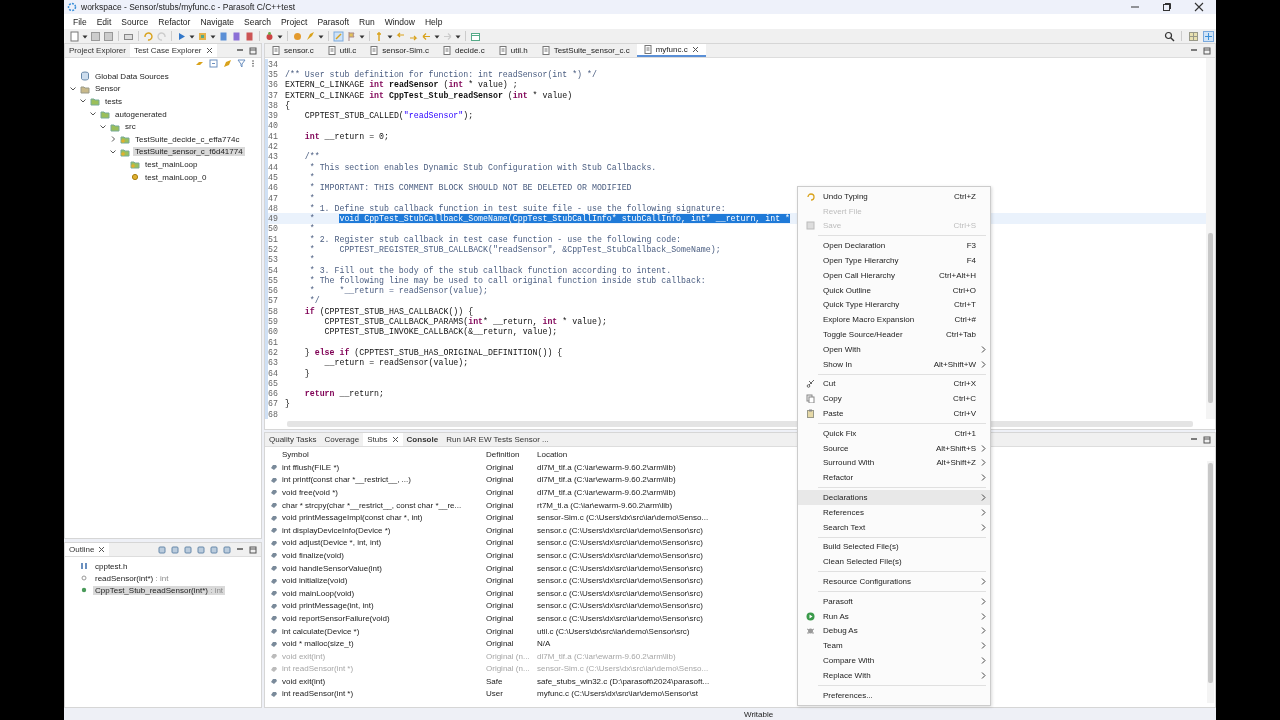  What do you see at coordinates (463, 50) in the screenshot?
I see `editor-tab: decide.c` at bounding box center [463, 50].